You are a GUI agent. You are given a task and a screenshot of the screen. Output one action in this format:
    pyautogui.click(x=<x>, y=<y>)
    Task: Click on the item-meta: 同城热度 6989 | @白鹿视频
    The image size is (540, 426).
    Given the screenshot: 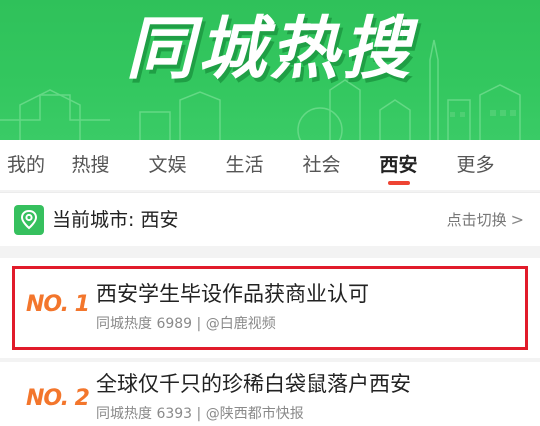 What is the action you would take?
    pyautogui.click(x=186, y=324)
    